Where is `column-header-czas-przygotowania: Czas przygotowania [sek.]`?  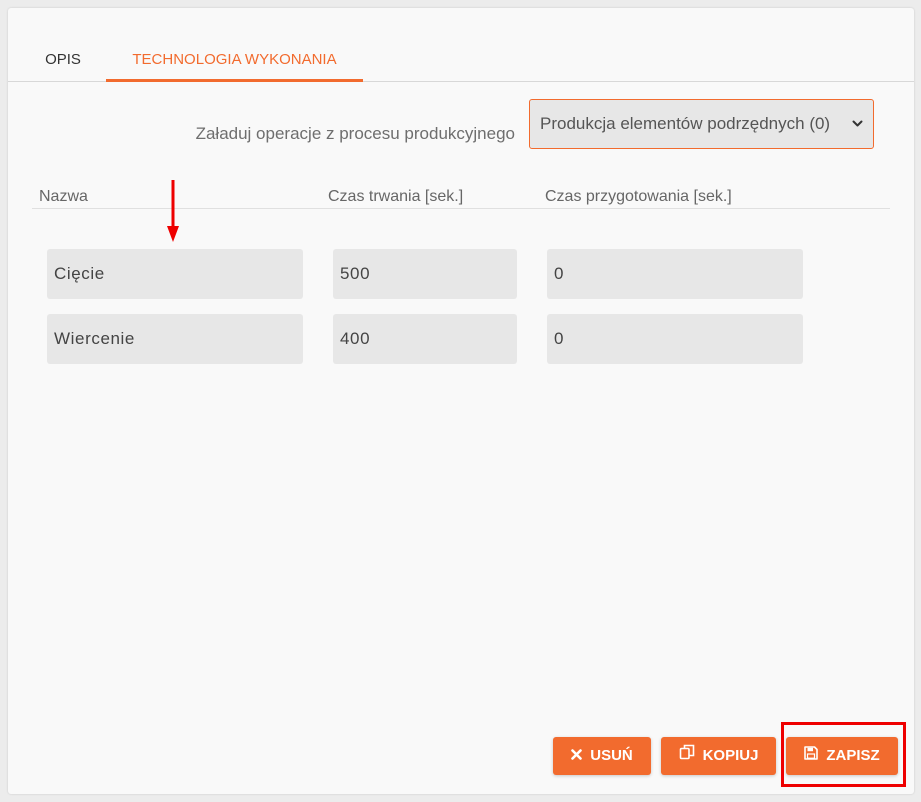 column-header-czas-przygotowania: Czas przygotowania [sek.] is located at coordinates (638, 196).